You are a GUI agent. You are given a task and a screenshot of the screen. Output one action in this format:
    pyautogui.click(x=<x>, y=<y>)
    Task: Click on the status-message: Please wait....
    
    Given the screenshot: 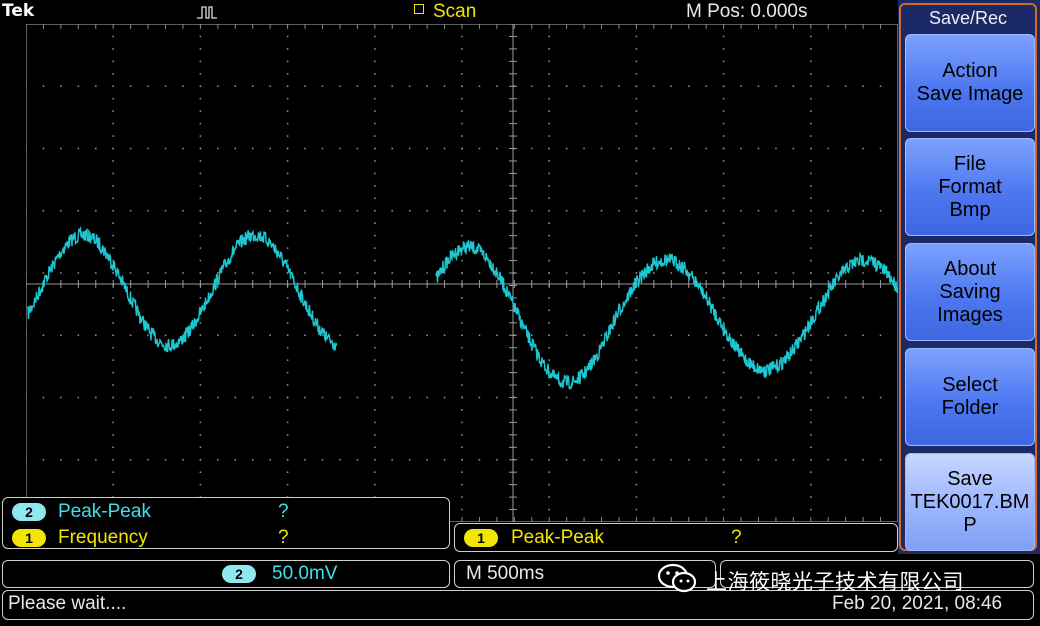 What is the action you would take?
    pyautogui.click(x=67, y=603)
    